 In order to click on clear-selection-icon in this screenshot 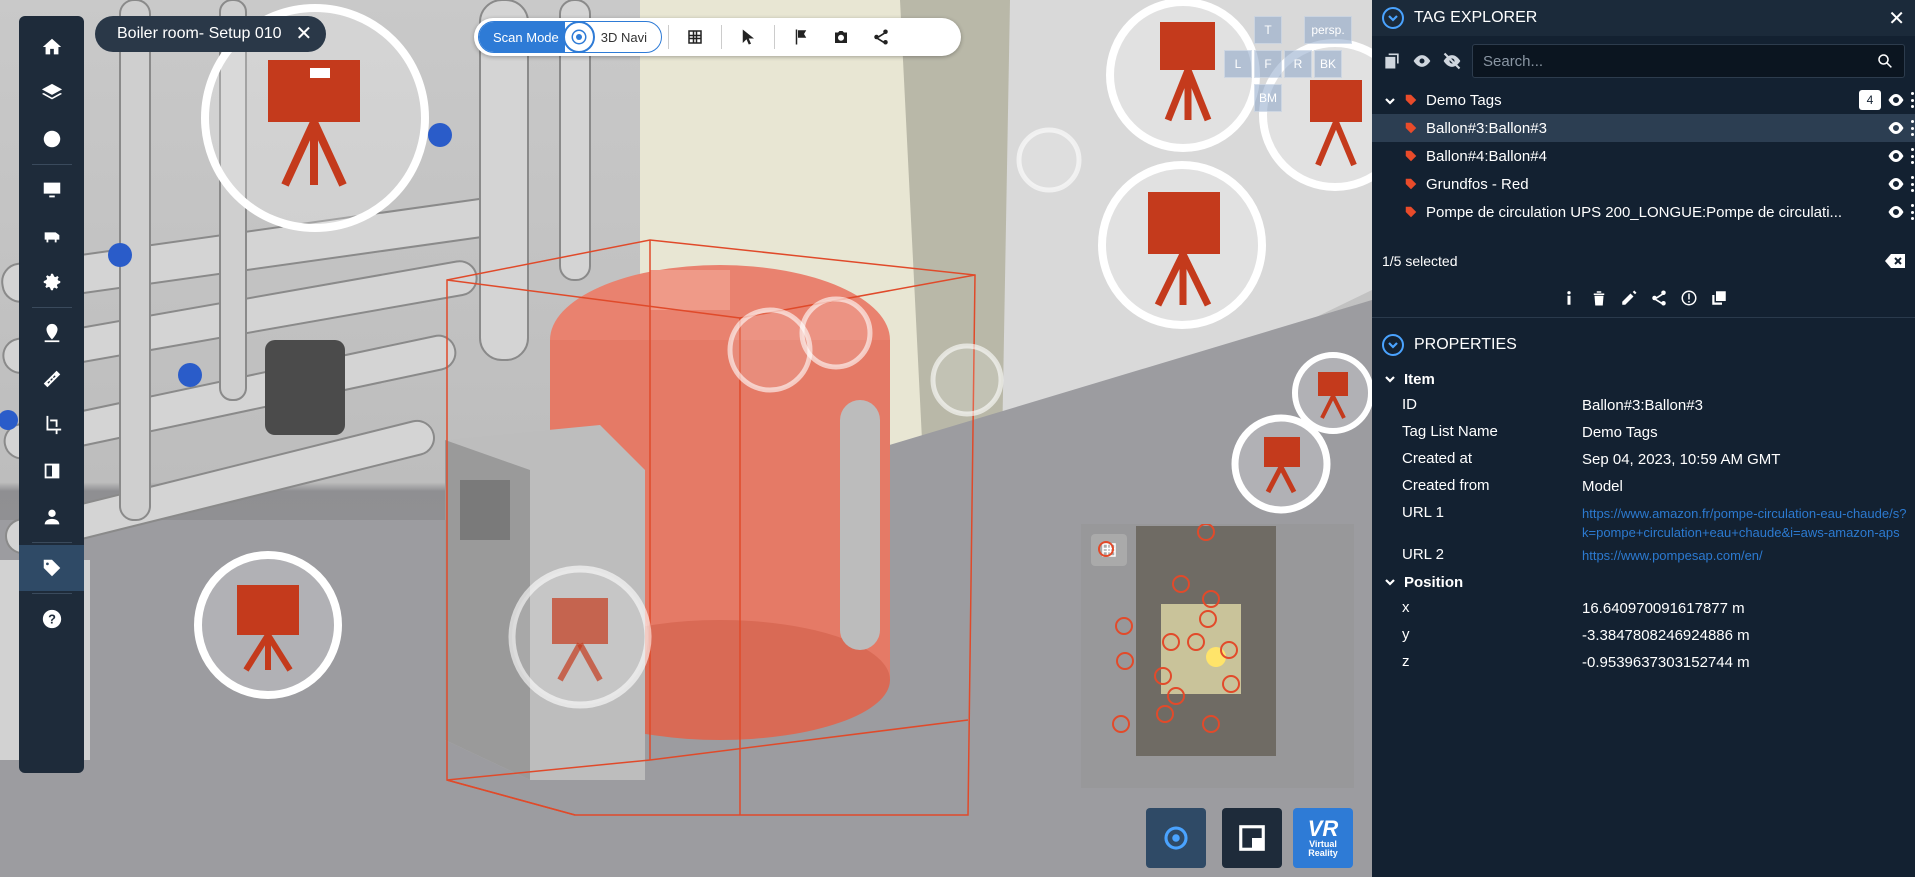, I will do `click(1895, 261)`.